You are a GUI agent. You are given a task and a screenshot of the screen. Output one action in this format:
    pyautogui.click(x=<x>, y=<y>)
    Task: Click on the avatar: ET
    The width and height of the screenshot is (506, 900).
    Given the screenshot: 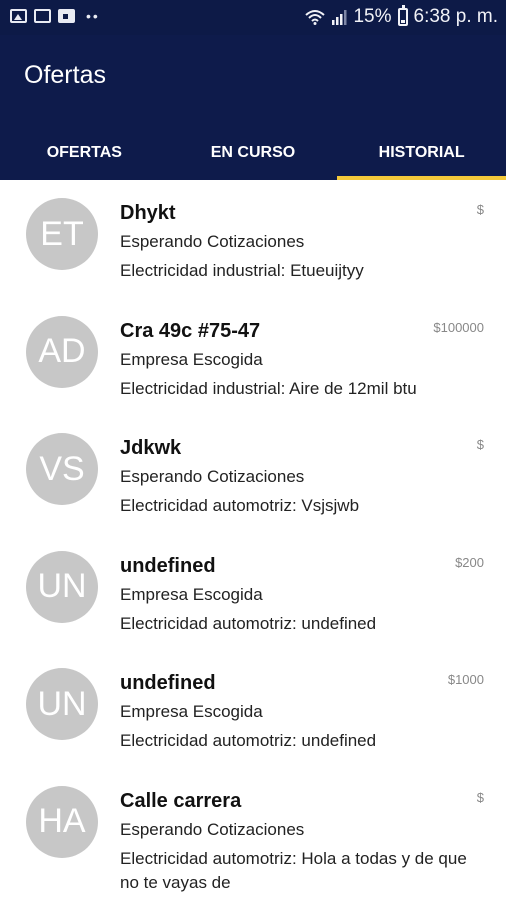 What is the action you would take?
    pyautogui.click(x=62, y=234)
    